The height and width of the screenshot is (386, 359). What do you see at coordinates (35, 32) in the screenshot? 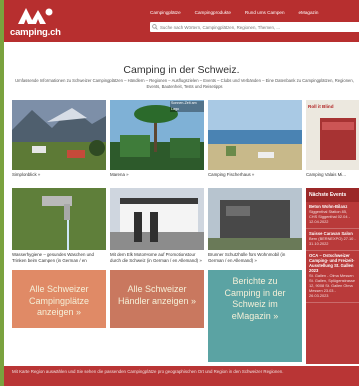
I see `logo-text: camping.ch` at bounding box center [35, 32].